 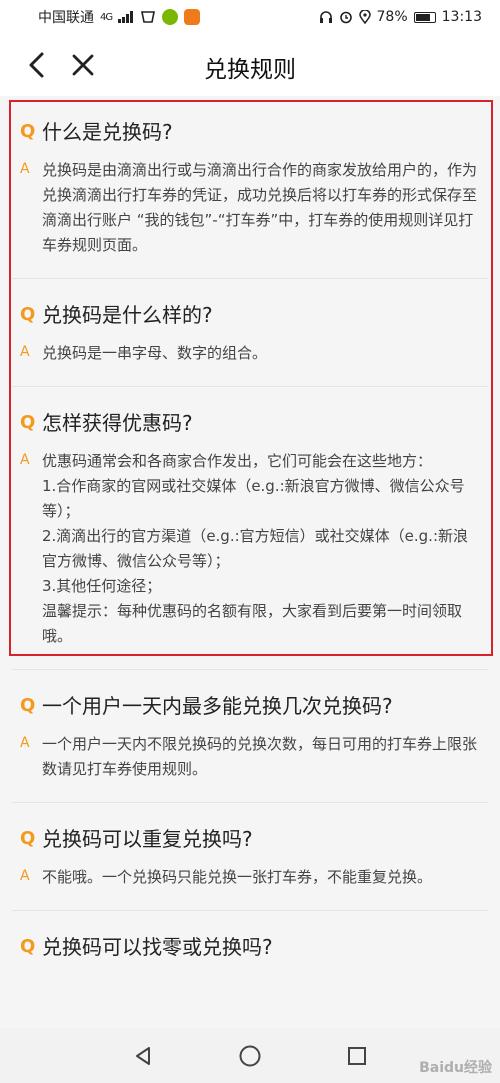 I want to click on nav-home-circle-icon, so click(x=250, y=1056).